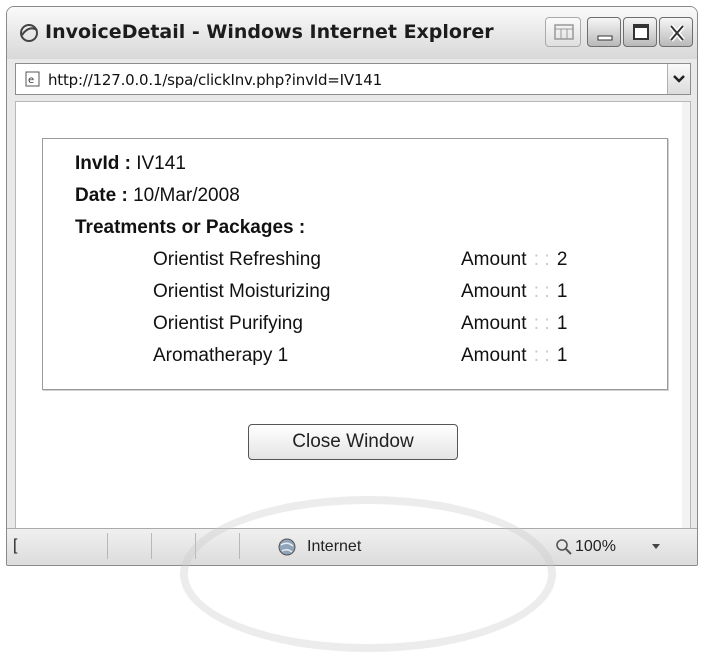  I want to click on date-row: Date : 10/Mar/2008, so click(157, 196).